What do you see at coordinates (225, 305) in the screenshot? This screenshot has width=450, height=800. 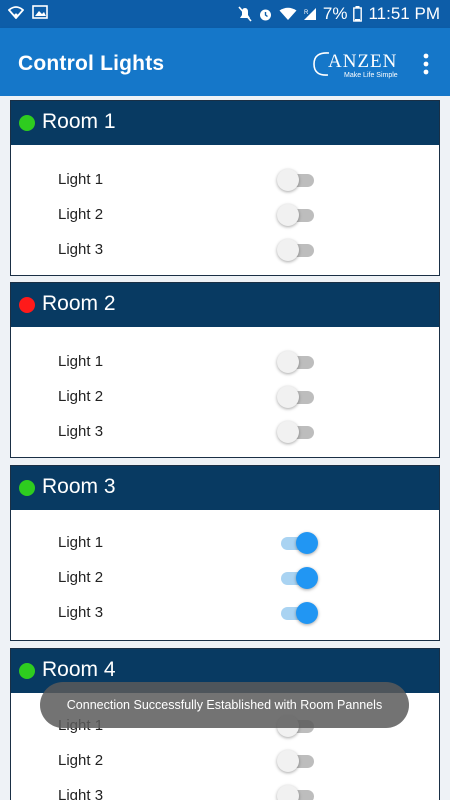 I see `room-header: Room 2` at bounding box center [225, 305].